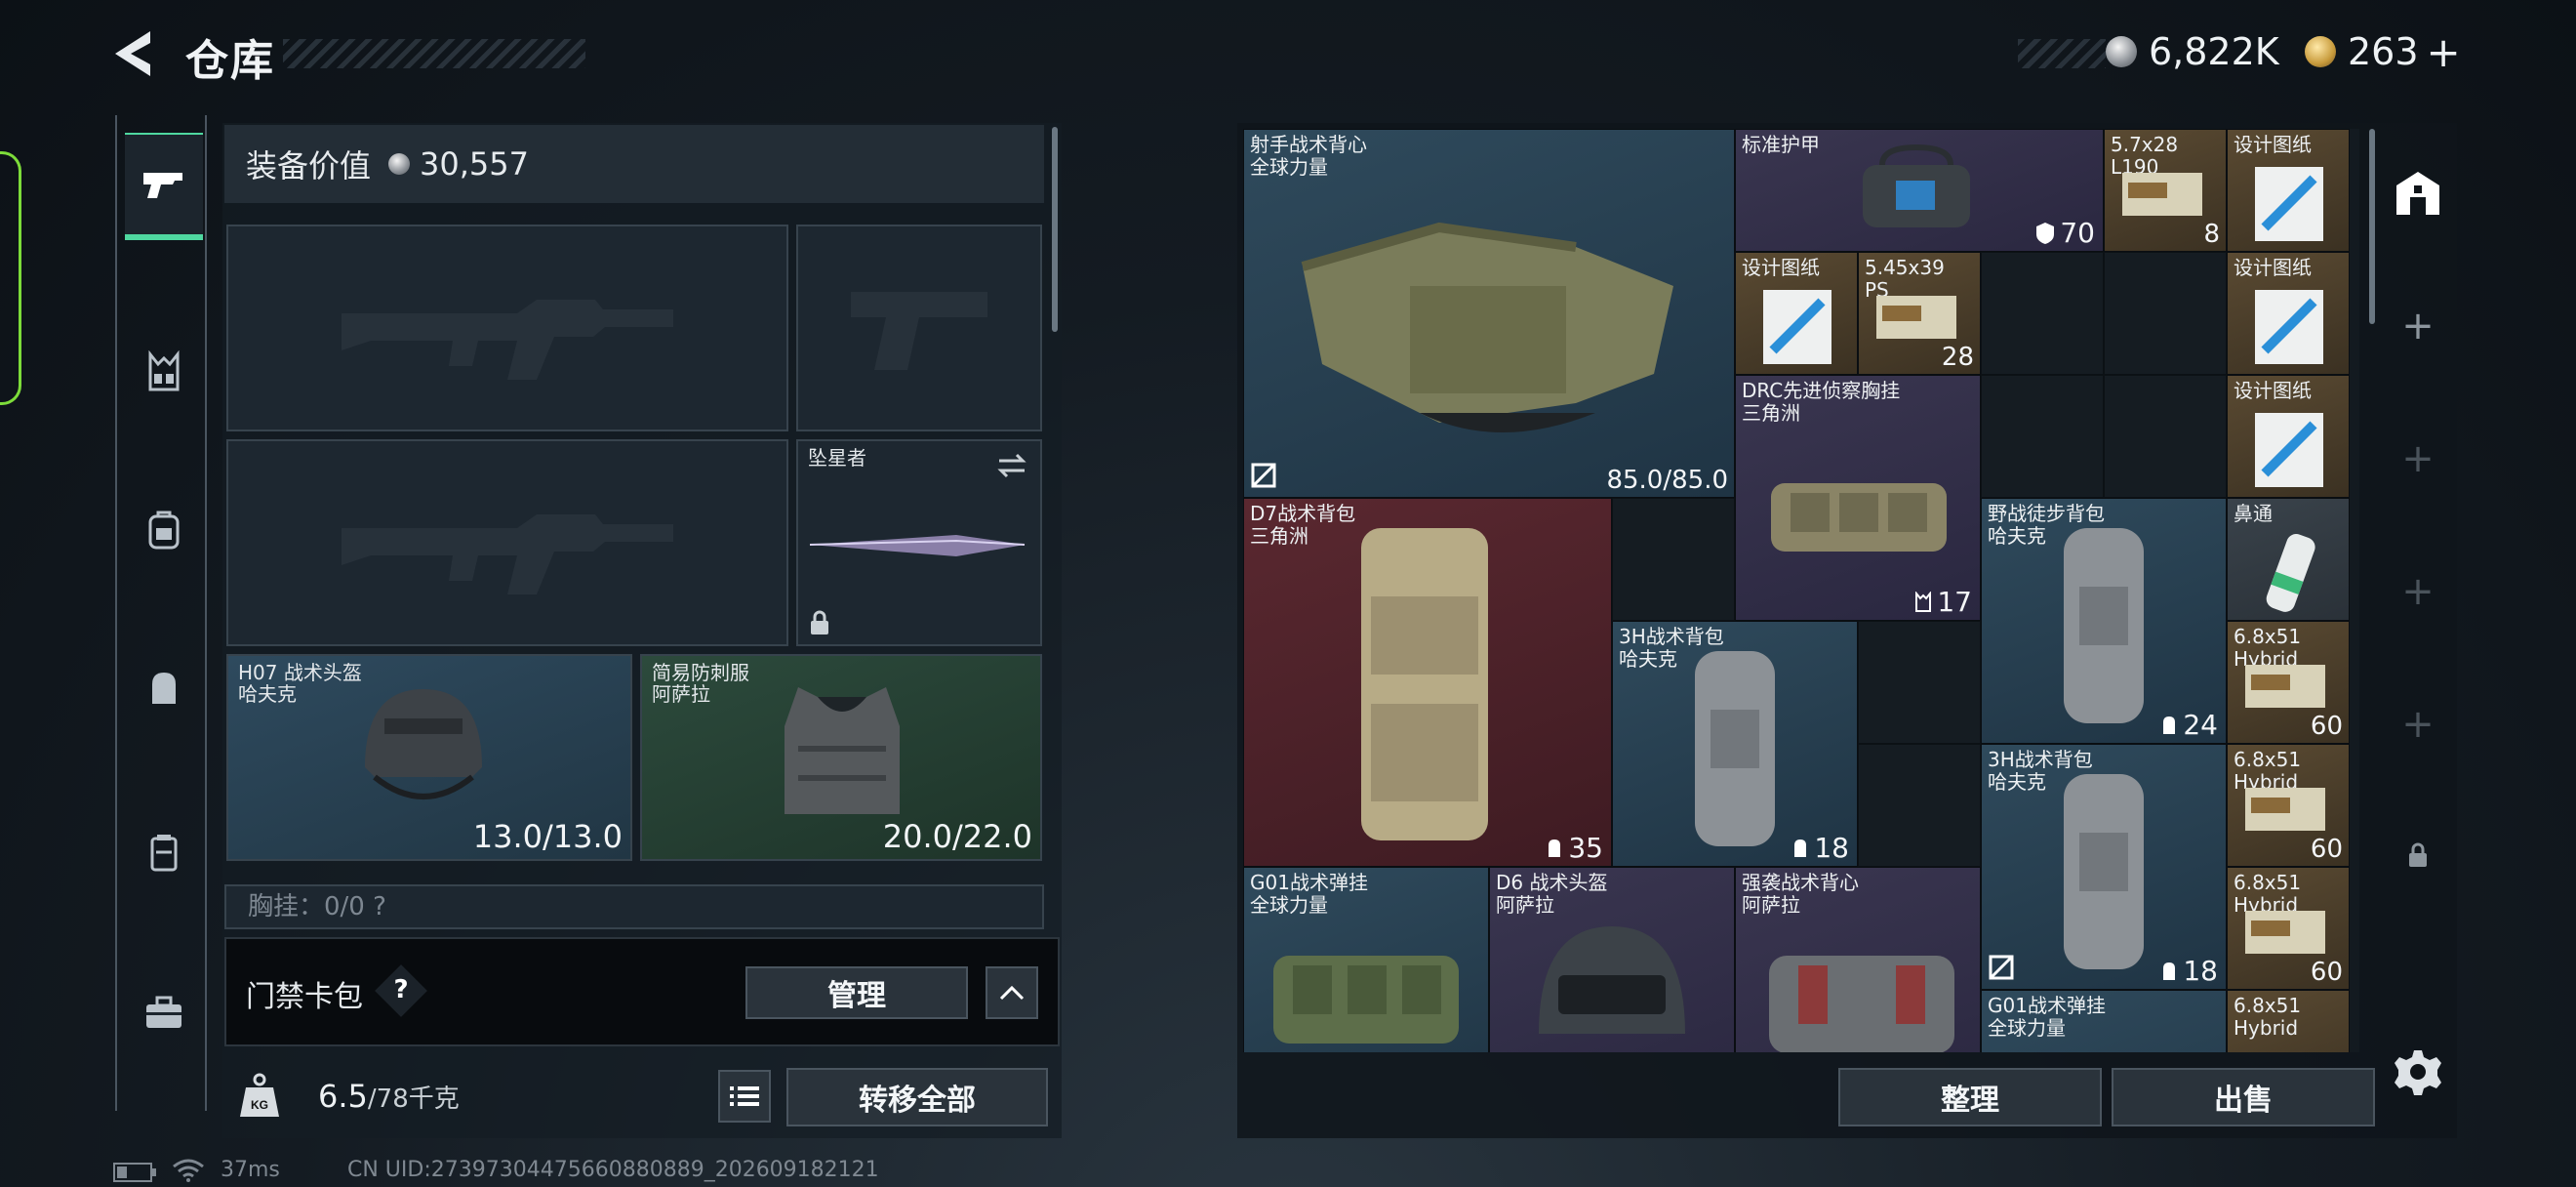 This screenshot has height=1187, width=2576. Describe the element at coordinates (2383, 51) in the screenshot. I see `gold-currency: 263 +` at that location.